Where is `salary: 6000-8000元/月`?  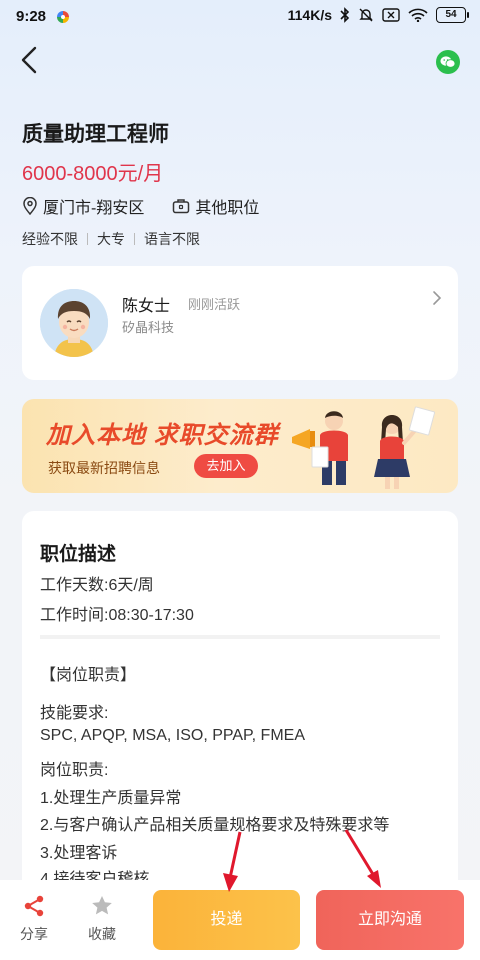 salary: 6000-8000元/月 is located at coordinates (93, 174).